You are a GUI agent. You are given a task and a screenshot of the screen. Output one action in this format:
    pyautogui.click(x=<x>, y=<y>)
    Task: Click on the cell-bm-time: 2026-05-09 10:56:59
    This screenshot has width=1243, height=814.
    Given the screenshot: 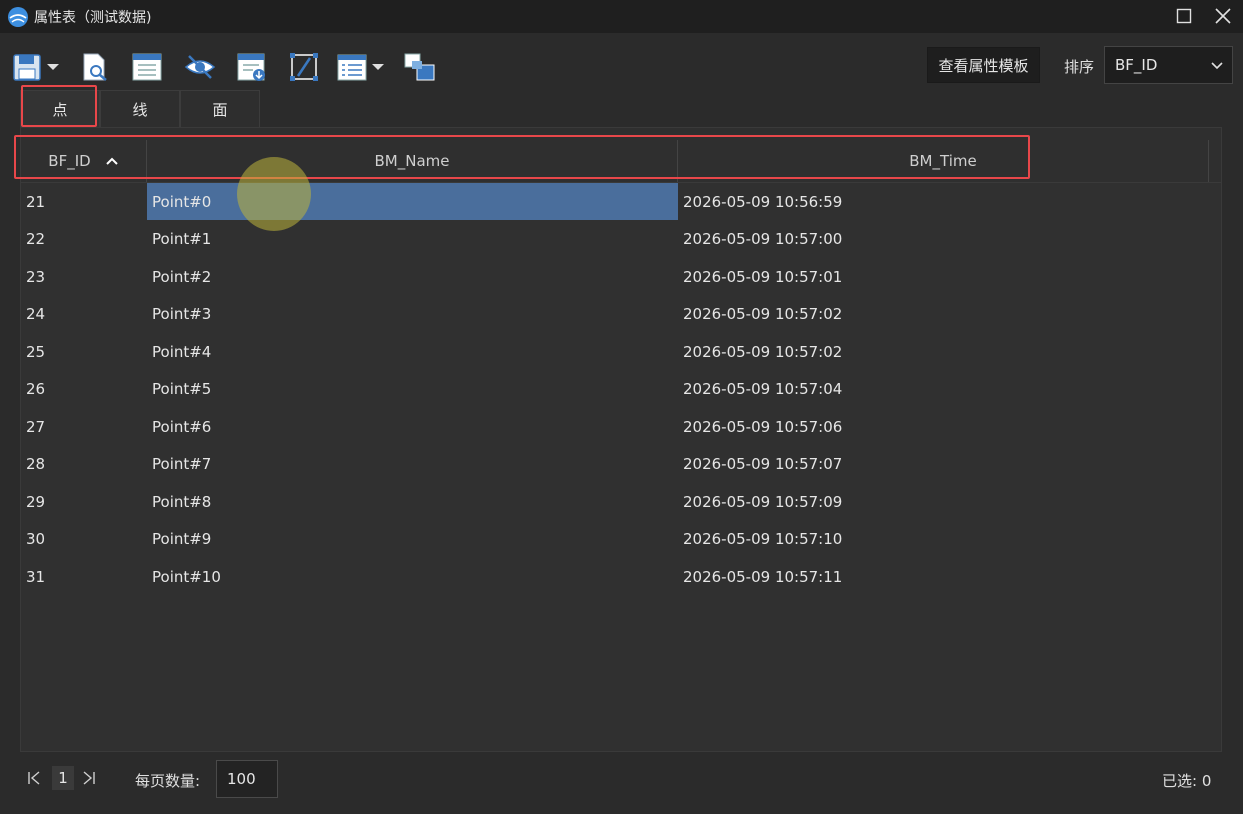 What is the action you would take?
    pyautogui.click(x=763, y=201)
    